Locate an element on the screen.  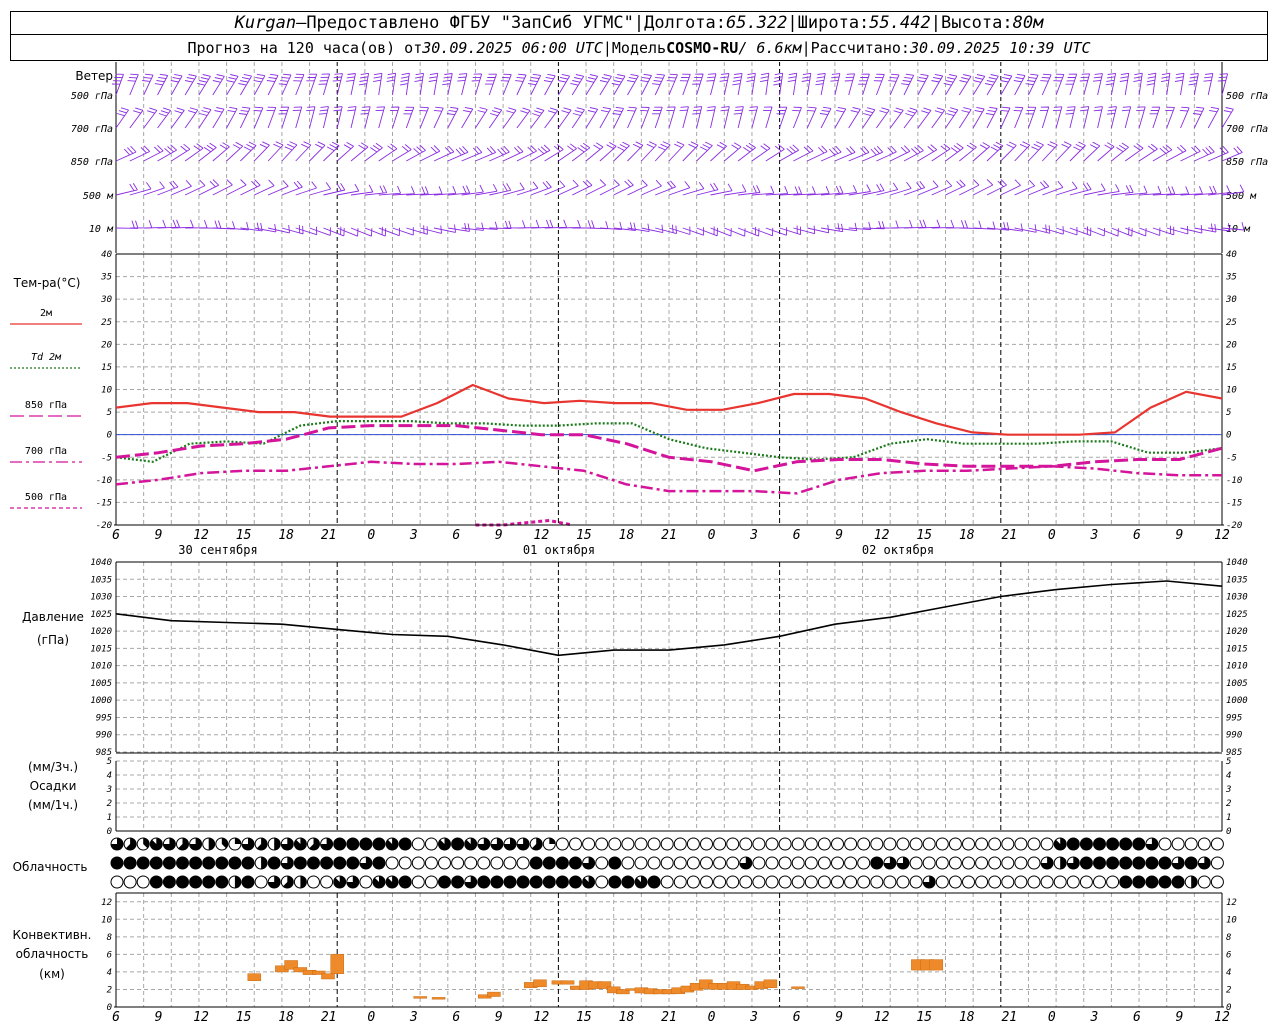
hour-tick-label: 12 is located at coordinates (201, 535).